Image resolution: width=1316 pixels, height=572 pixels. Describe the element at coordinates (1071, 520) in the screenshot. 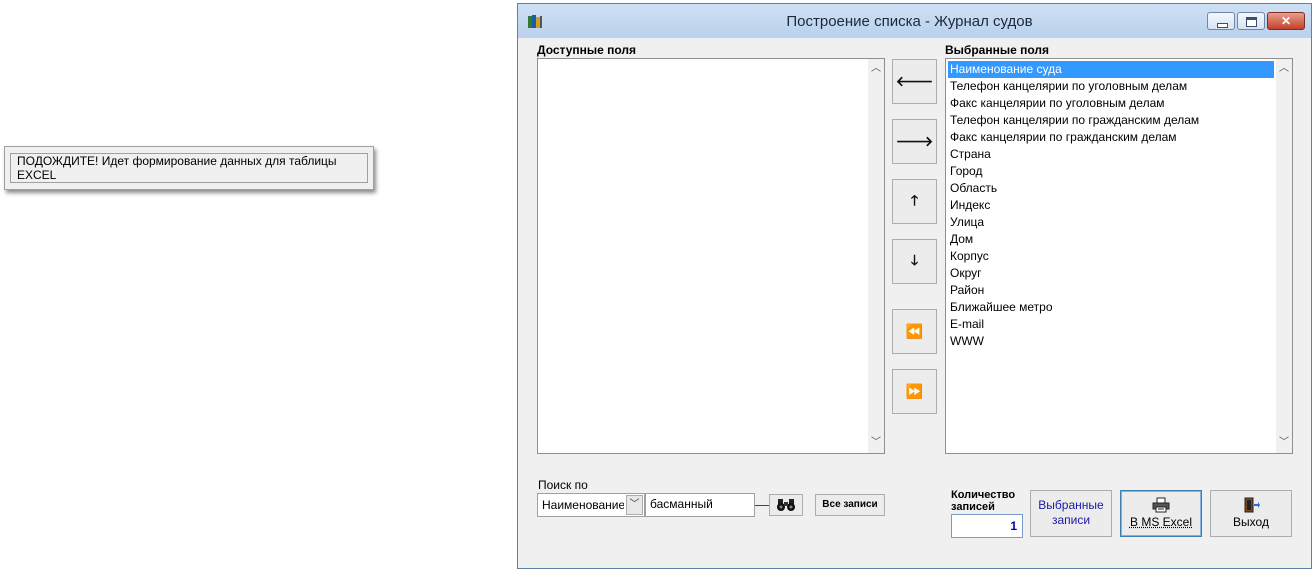

I see `selected-records-label-line2: записи` at that location.